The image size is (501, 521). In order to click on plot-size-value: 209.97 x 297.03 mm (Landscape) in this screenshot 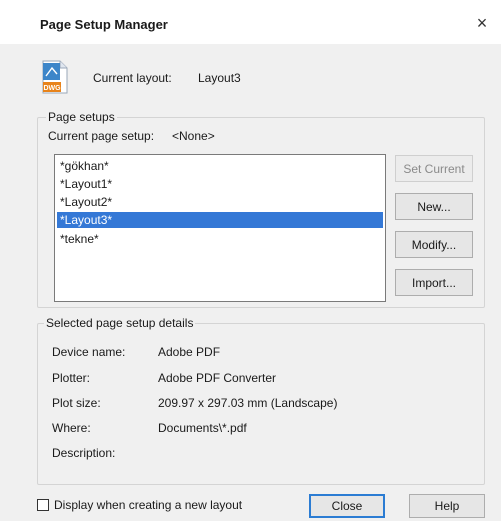, I will do `click(248, 403)`.